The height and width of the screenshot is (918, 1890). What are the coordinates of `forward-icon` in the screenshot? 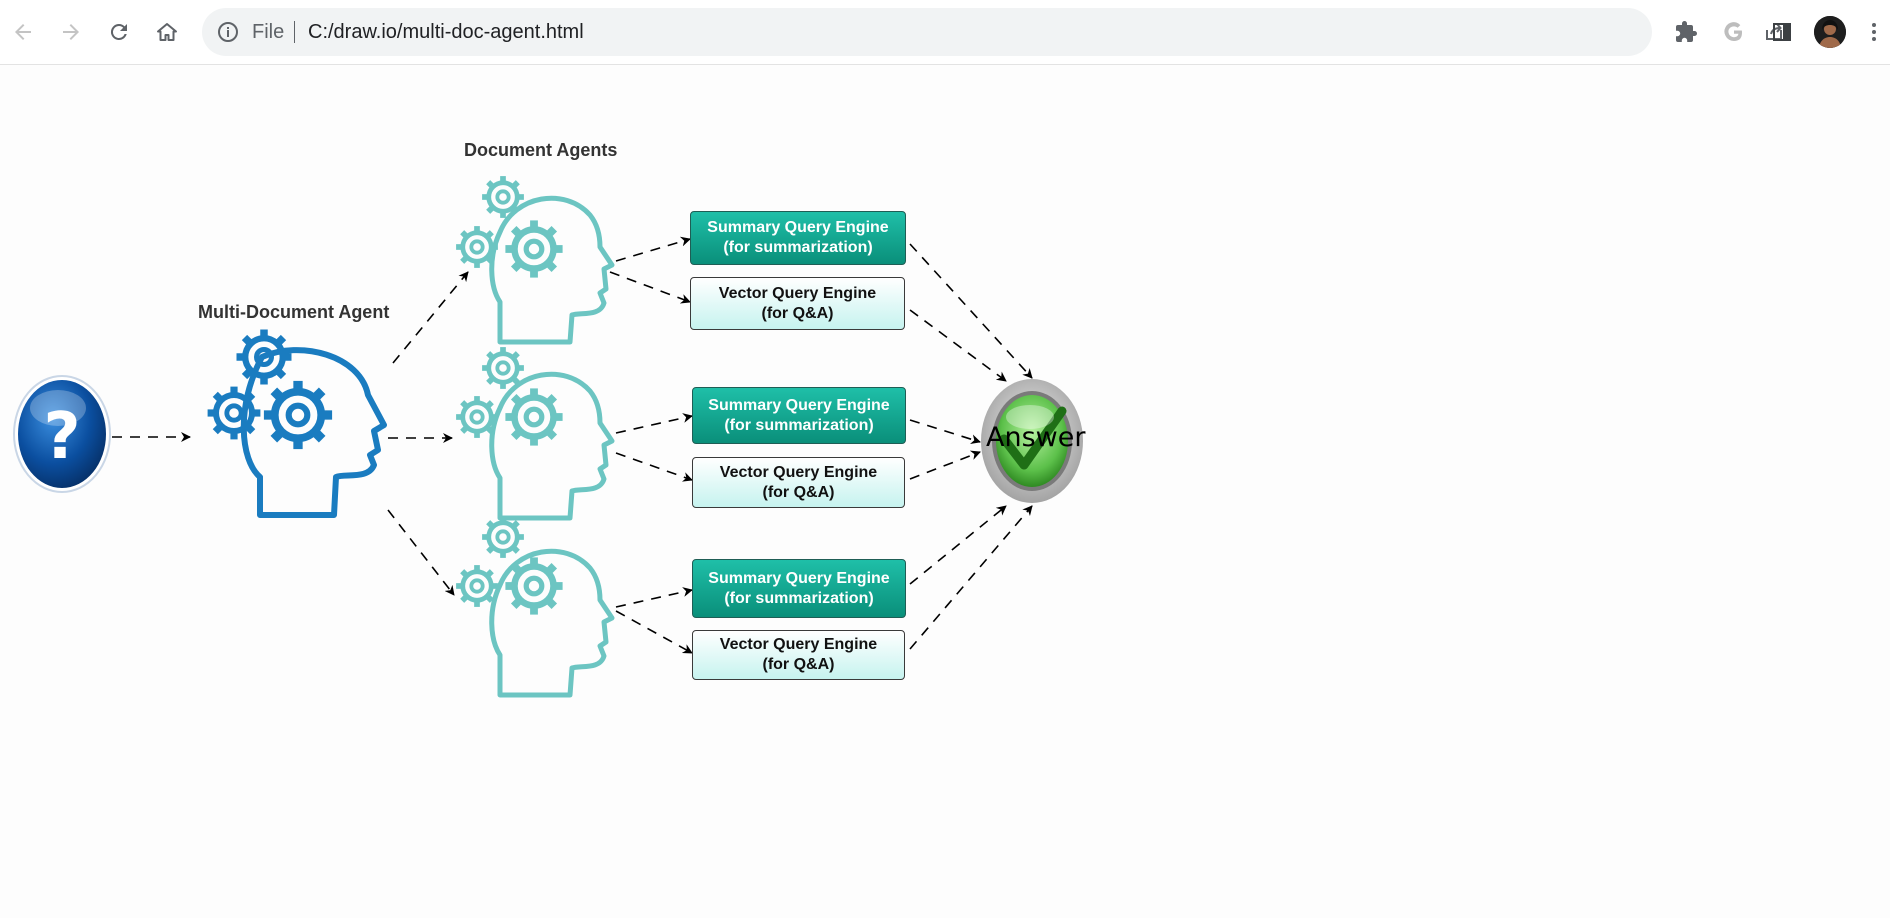 It's located at (71, 32).